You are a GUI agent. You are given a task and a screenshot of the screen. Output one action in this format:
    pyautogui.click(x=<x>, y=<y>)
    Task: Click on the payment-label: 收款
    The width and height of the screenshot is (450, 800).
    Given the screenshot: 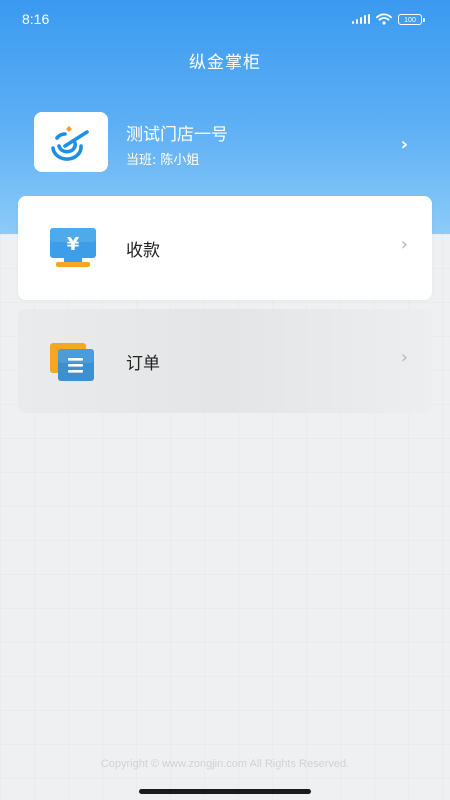 What is the action you would take?
    pyautogui.click(x=143, y=251)
    